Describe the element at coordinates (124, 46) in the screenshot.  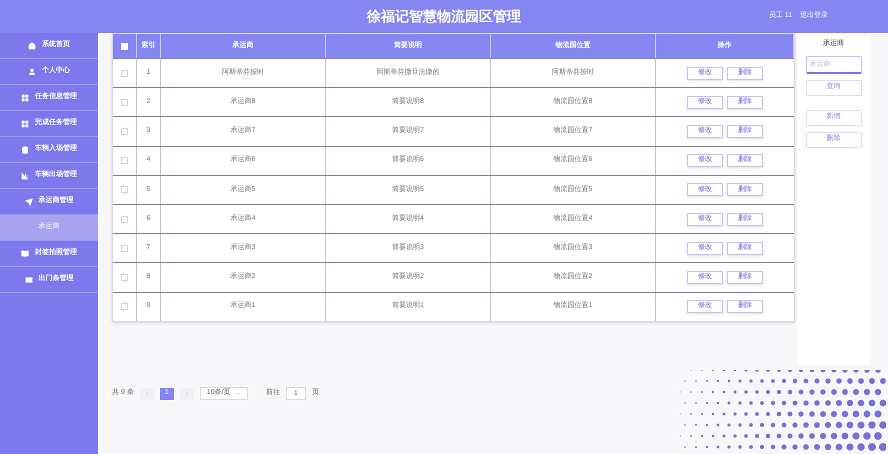
I see `select-all-checkbox` at that location.